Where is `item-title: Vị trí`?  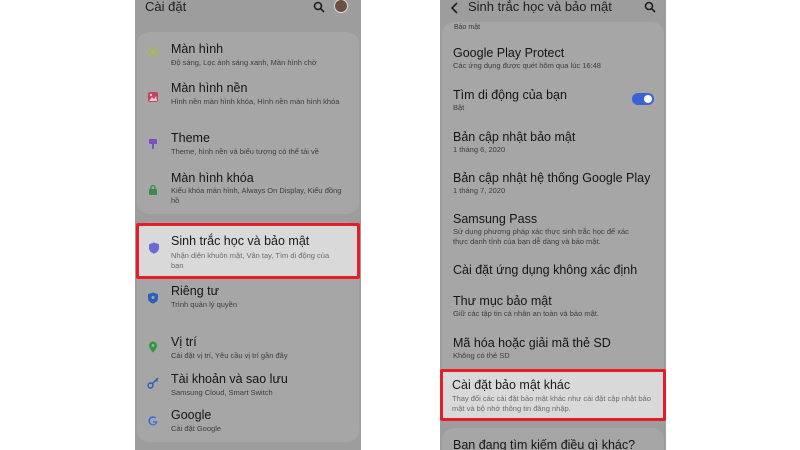
item-title: Vị trí is located at coordinates (184, 342).